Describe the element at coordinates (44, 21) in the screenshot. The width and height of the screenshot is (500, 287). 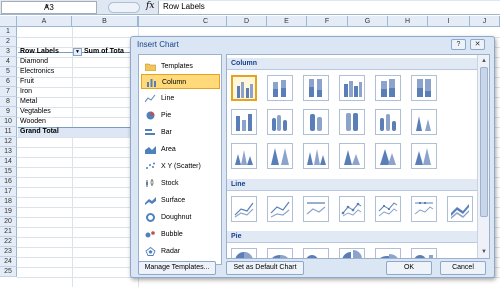
I see `column-header: A` at that location.